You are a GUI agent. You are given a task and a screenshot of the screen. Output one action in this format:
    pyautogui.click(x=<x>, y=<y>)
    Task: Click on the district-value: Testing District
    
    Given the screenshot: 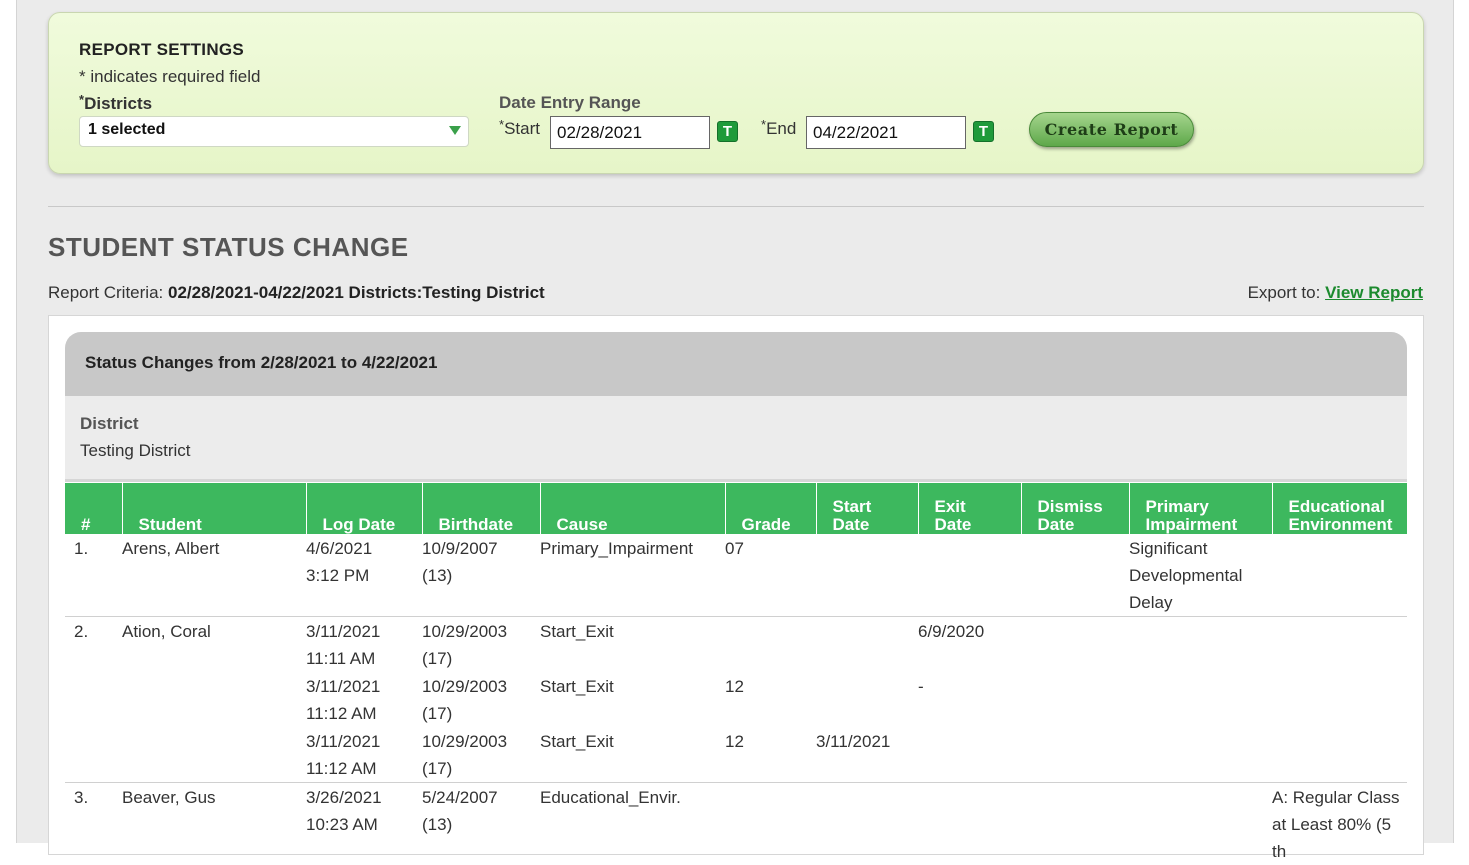 What is the action you would take?
    pyautogui.click(x=135, y=450)
    